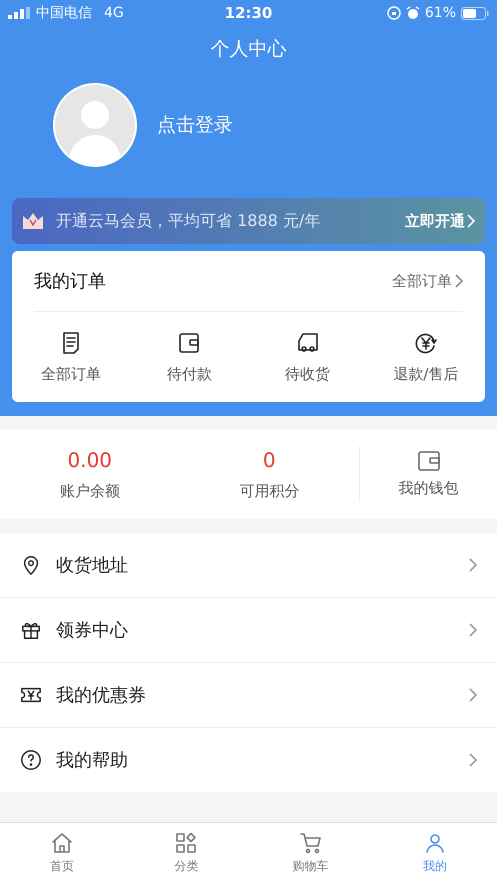 This screenshot has width=497, height=883. Describe the element at coordinates (89, 460) in the screenshot. I see `stat-value: 0.00` at that location.